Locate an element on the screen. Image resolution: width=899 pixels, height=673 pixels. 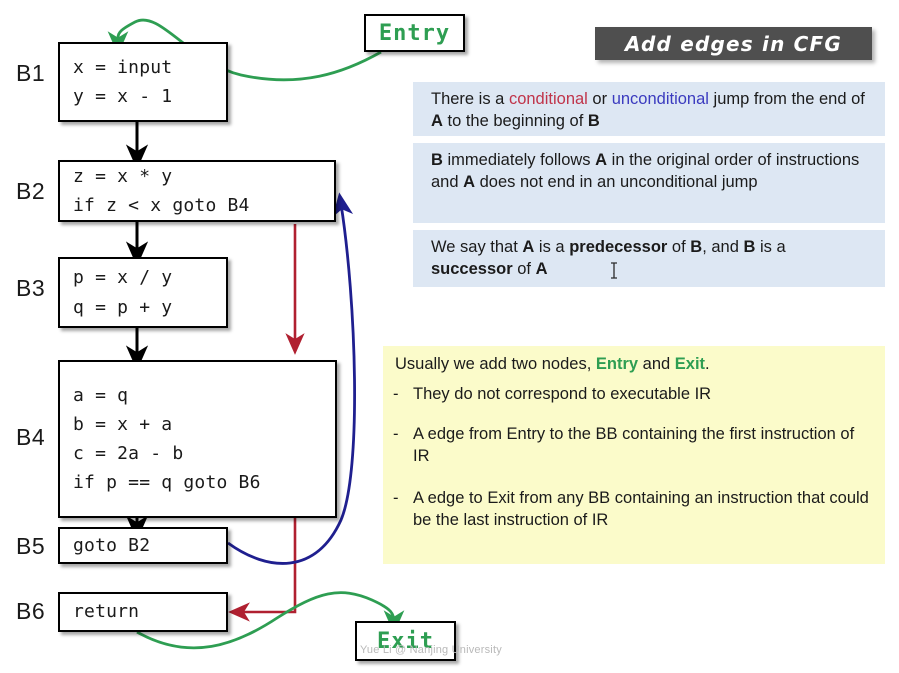
edge-b4-b6-conditional is located at coordinates (262, 569).